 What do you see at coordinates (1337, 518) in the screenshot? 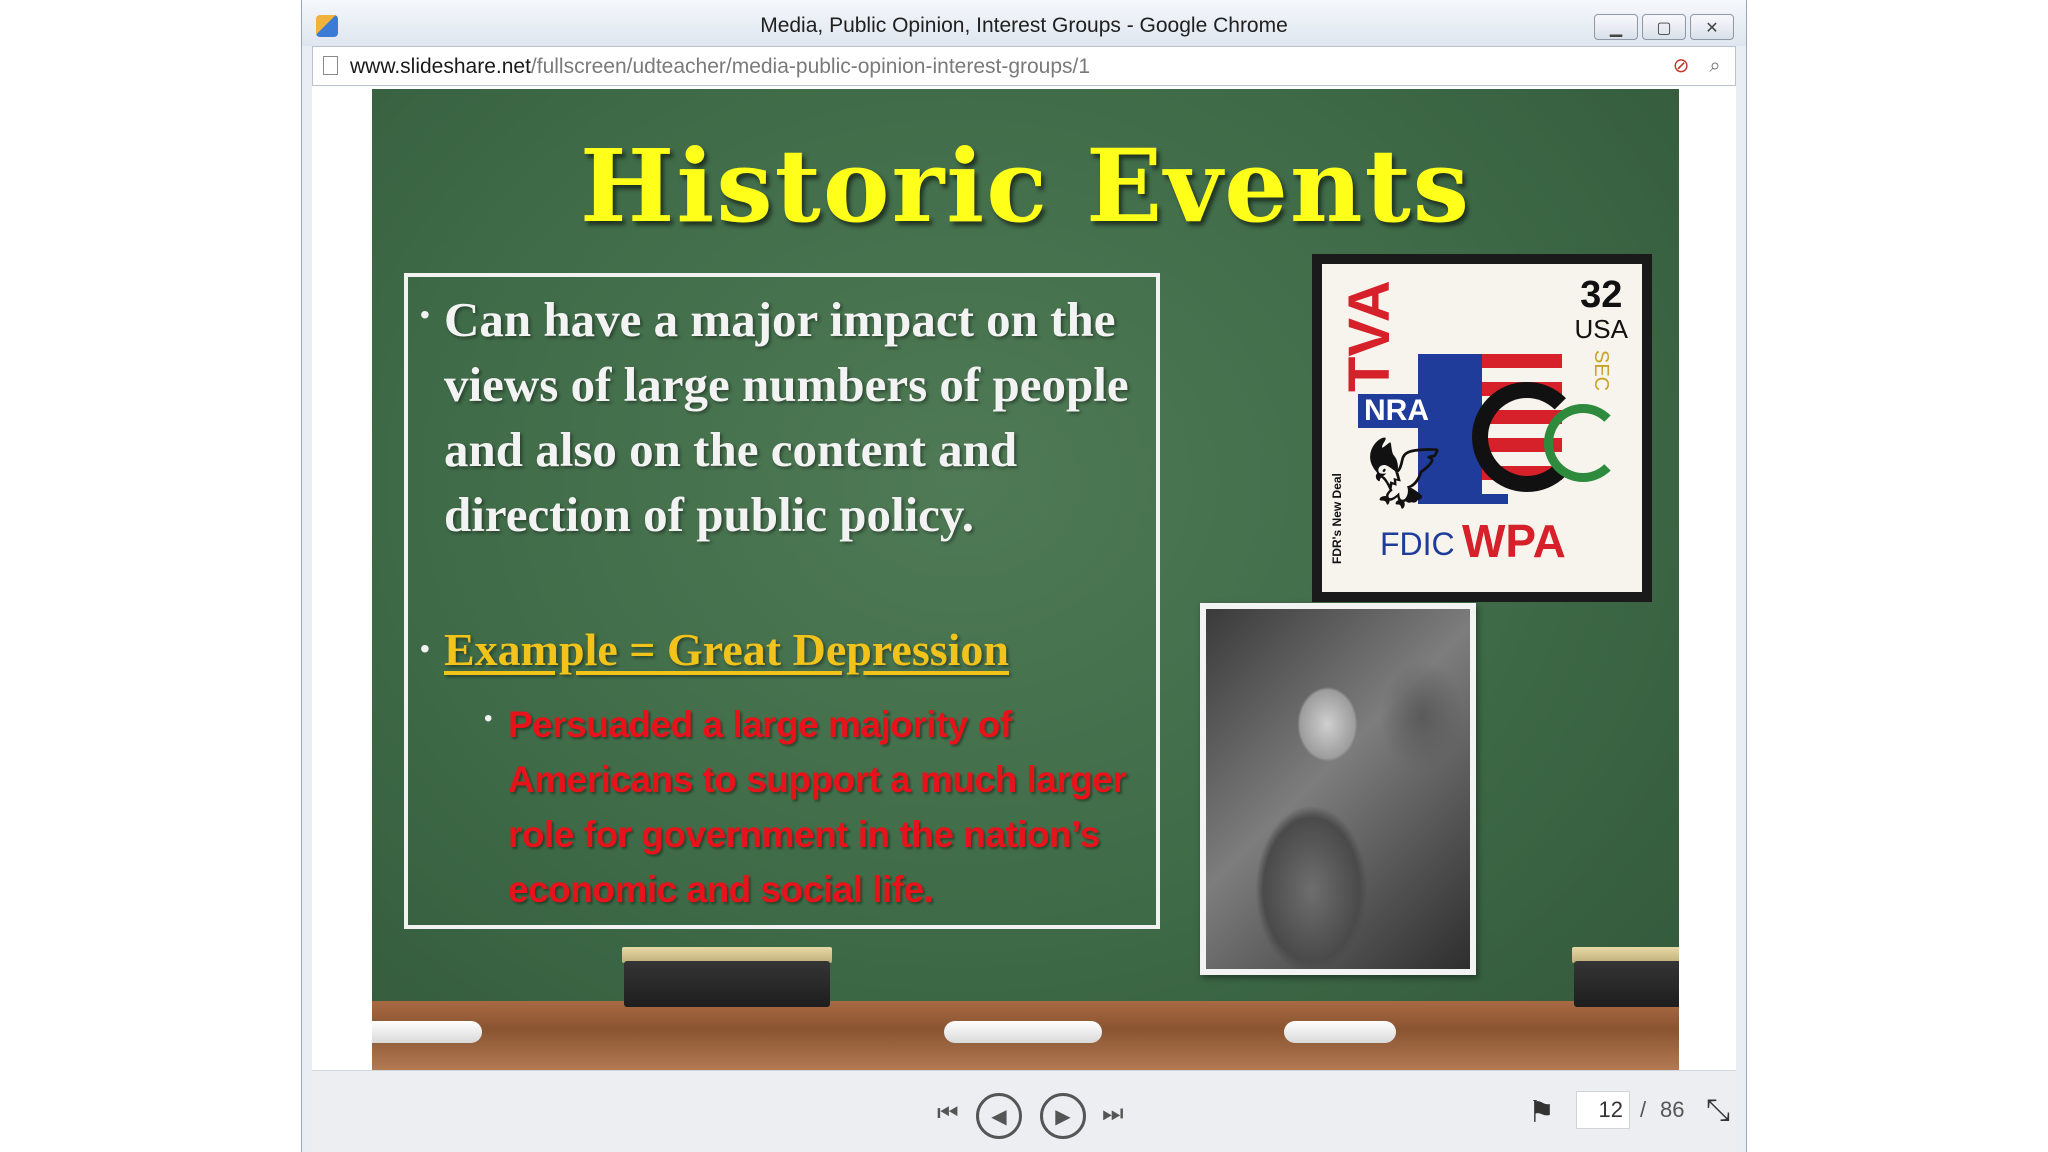
I see `stamp-series: FDR's New Deal` at bounding box center [1337, 518].